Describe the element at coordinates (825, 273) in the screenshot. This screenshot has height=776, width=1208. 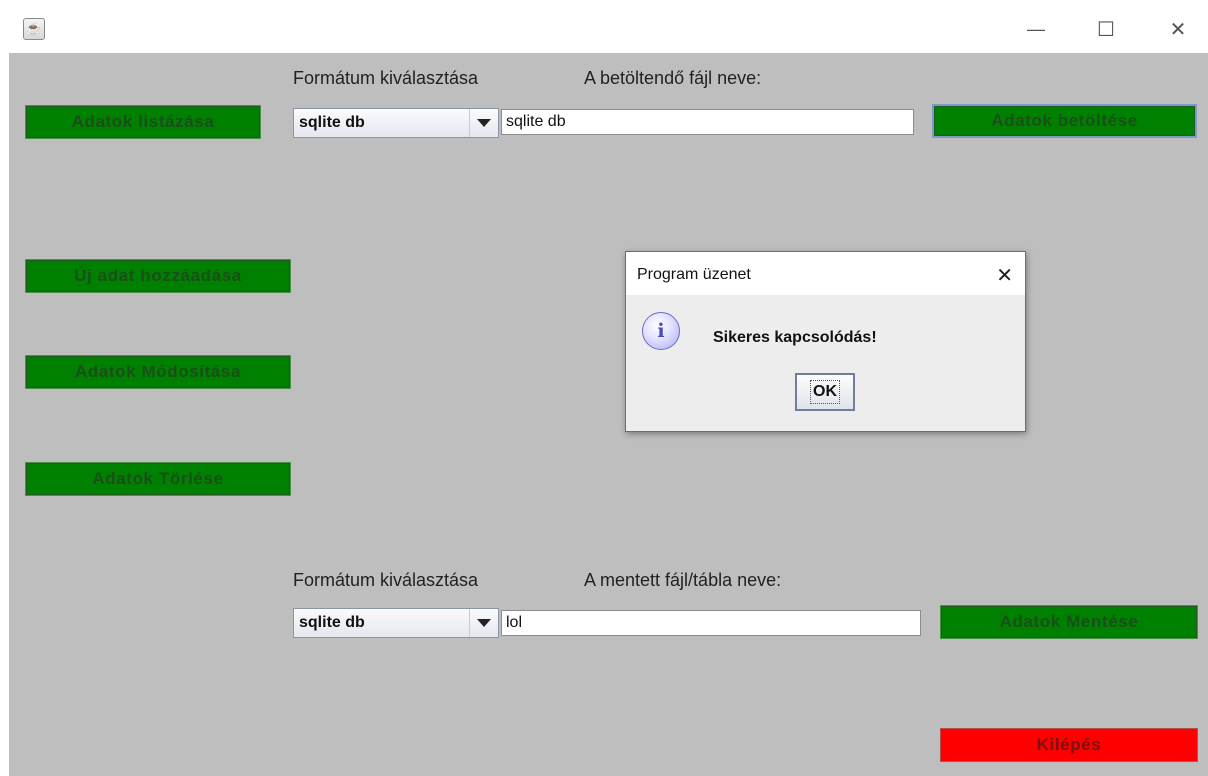
I see `dialog-titlebar: Program üzenet ✕` at that location.